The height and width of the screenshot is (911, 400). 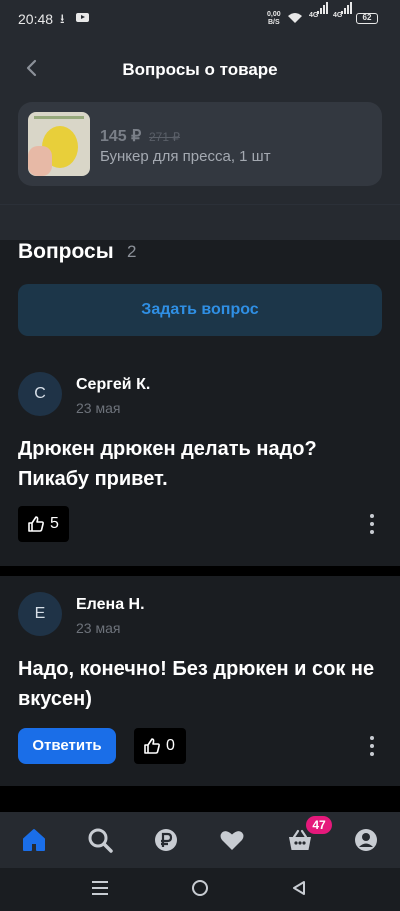 I want to click on ruble-icon, so click(x=166, y=840).